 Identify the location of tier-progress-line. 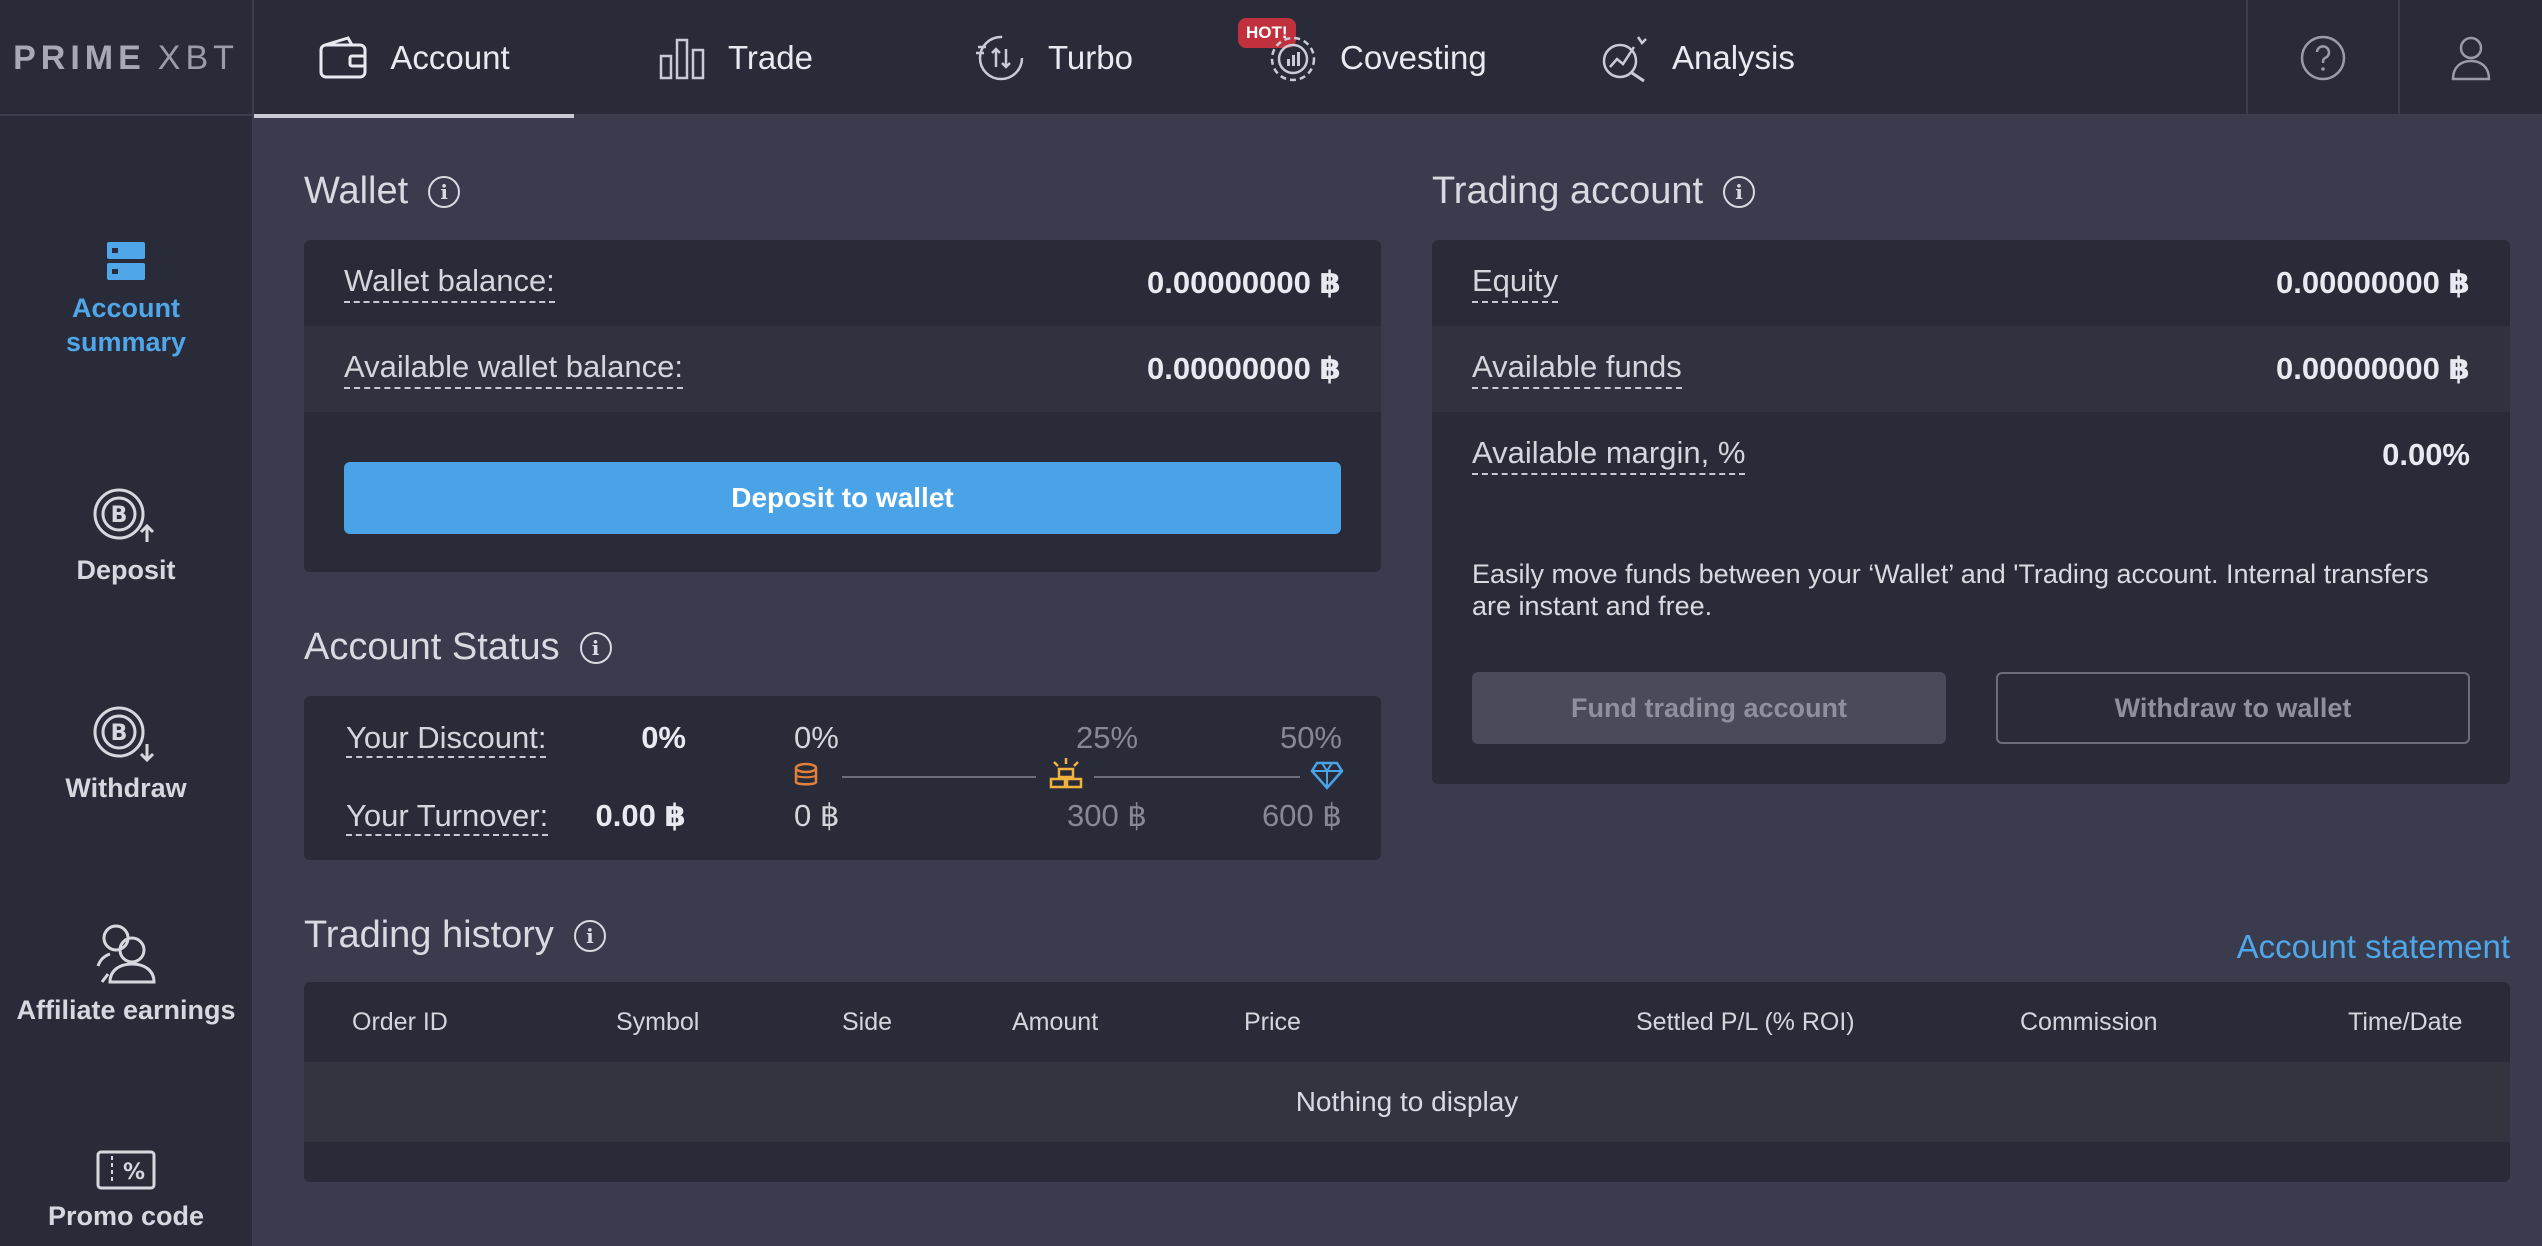
(939, 777).